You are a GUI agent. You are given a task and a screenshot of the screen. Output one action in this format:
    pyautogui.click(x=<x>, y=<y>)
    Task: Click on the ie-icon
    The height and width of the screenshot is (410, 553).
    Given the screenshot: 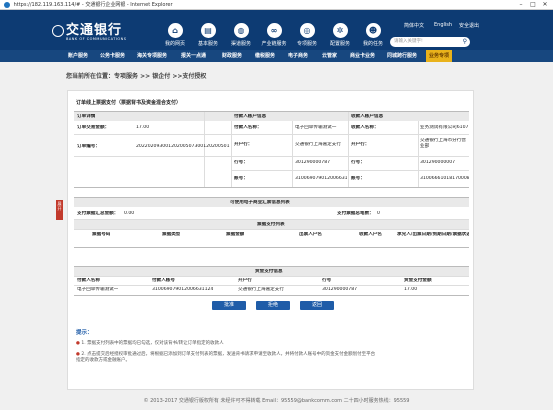 What is the action you would take?
    pyautogui.click(x=7, y=4)
    